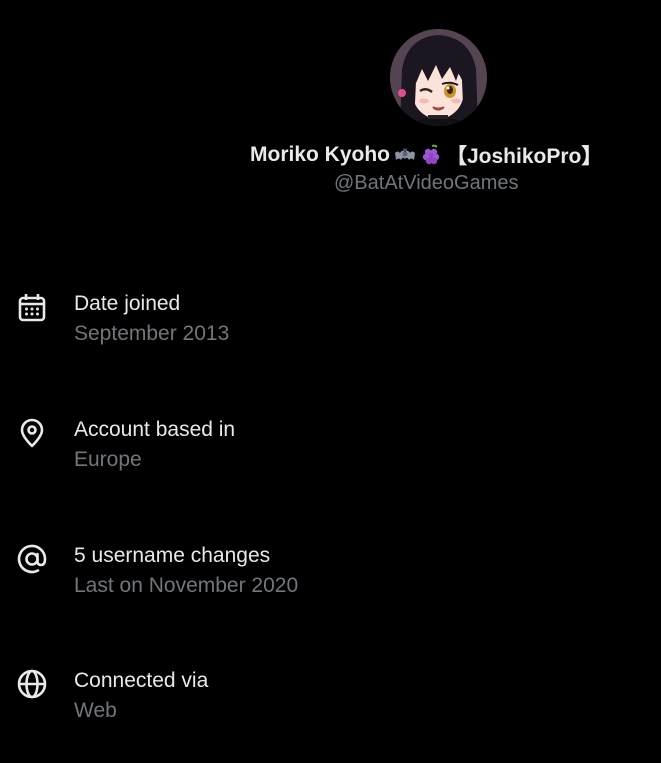 The height and width of the screenshot is (763, 661). Describe the element at coordinates (330, 444) in the screenshot. I see `detail-row-account-location: Account based in Europe` at that location.